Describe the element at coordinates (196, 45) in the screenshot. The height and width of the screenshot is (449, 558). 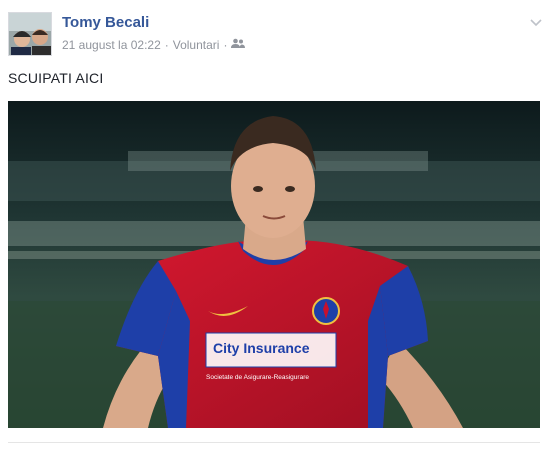
I see `location-link: Voluntari` at that location.